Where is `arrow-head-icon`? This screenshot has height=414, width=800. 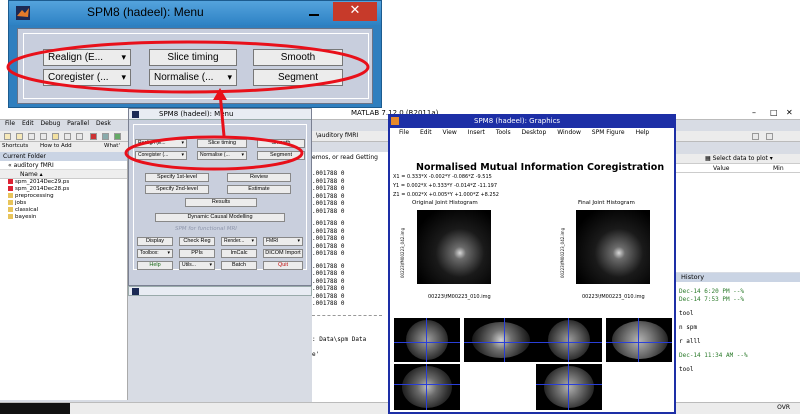
arrow-head-icon is located at coordinates (220, 94).